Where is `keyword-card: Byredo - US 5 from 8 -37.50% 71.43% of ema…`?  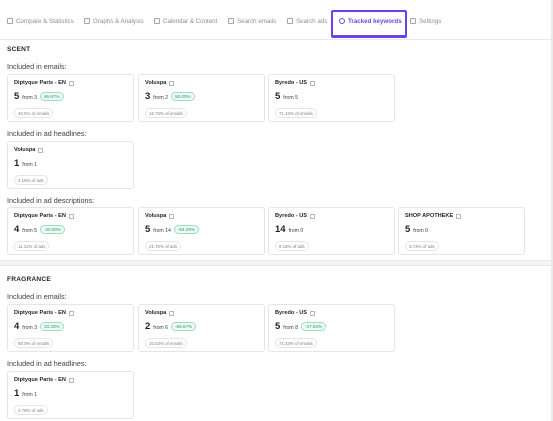
keyword-card: Byredo - US 5 from 8 -37.50% 71.43% of ema… is located at coordinates (331, 328).